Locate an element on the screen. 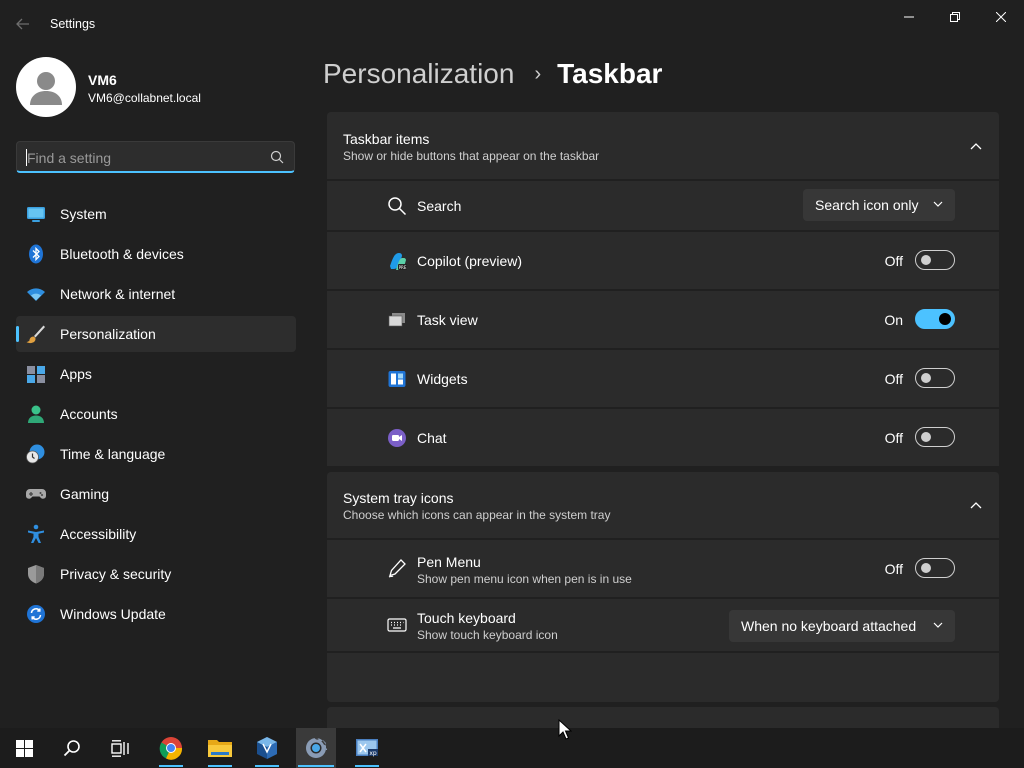  setting-label: Search is located at coordinates (439, 206).